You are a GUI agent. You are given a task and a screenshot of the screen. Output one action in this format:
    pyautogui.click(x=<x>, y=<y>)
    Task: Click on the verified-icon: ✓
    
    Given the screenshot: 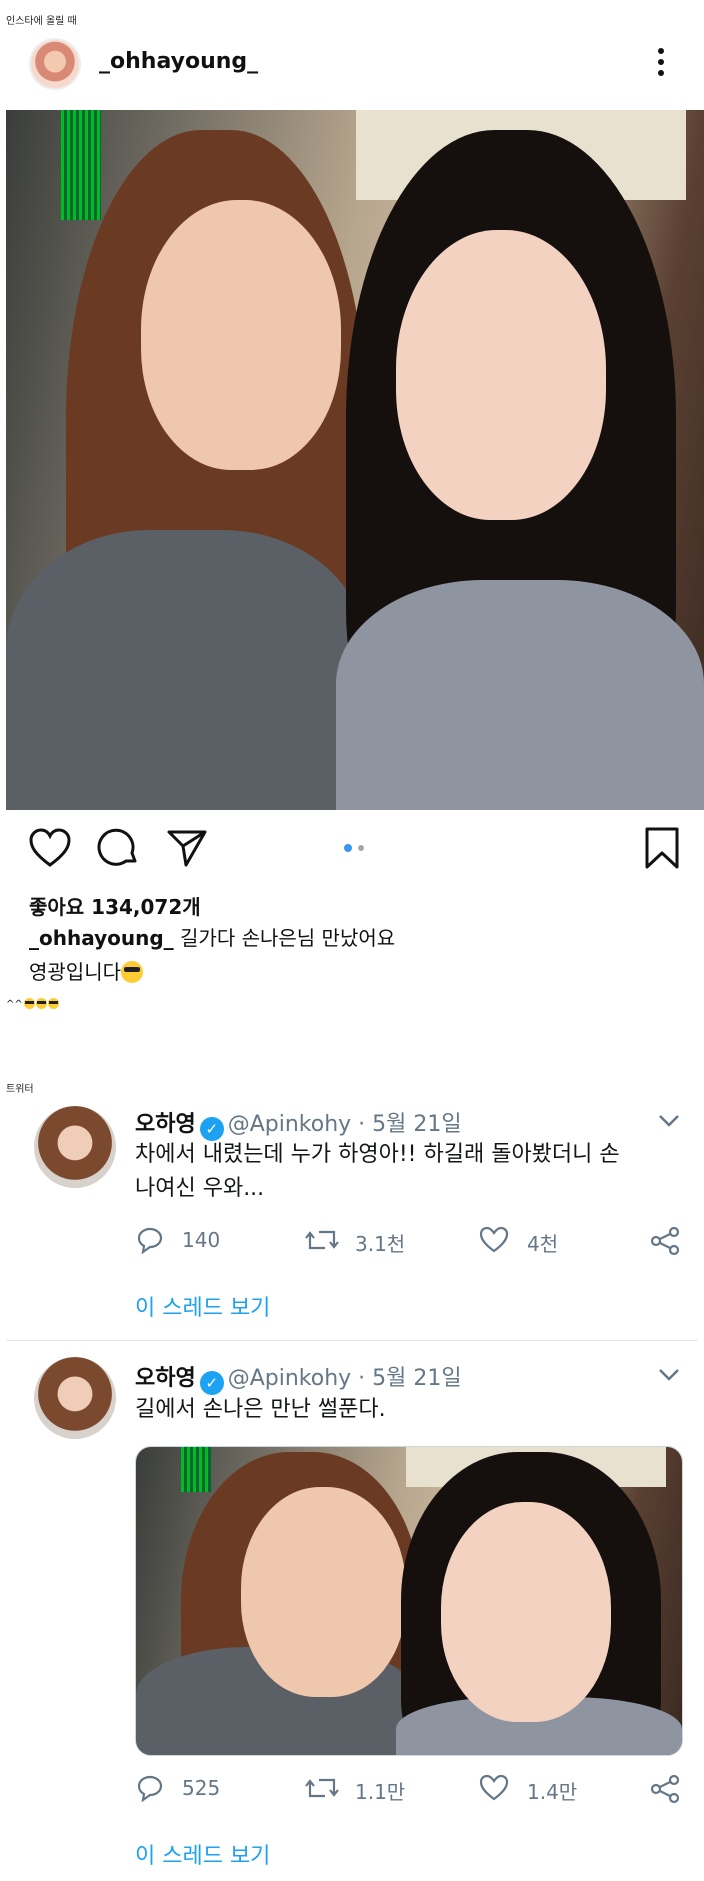 What is the action you would take?
    pyautogui.click(x=211, y=1383)
    